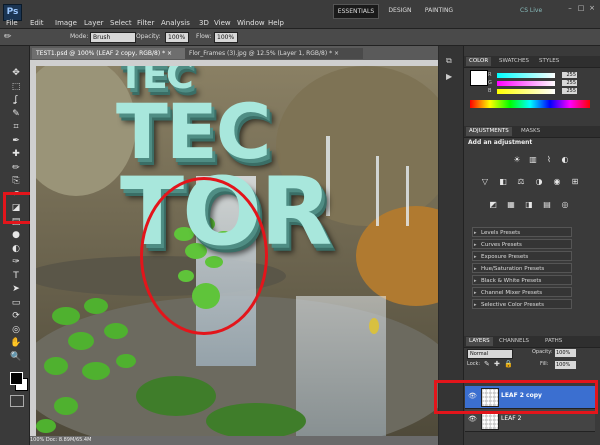 The image size is (600, 445). What do you see at coordinates (16, 343) in the screenshot?
I see `hand-icon: ✋` at bounding box center [16, 343].